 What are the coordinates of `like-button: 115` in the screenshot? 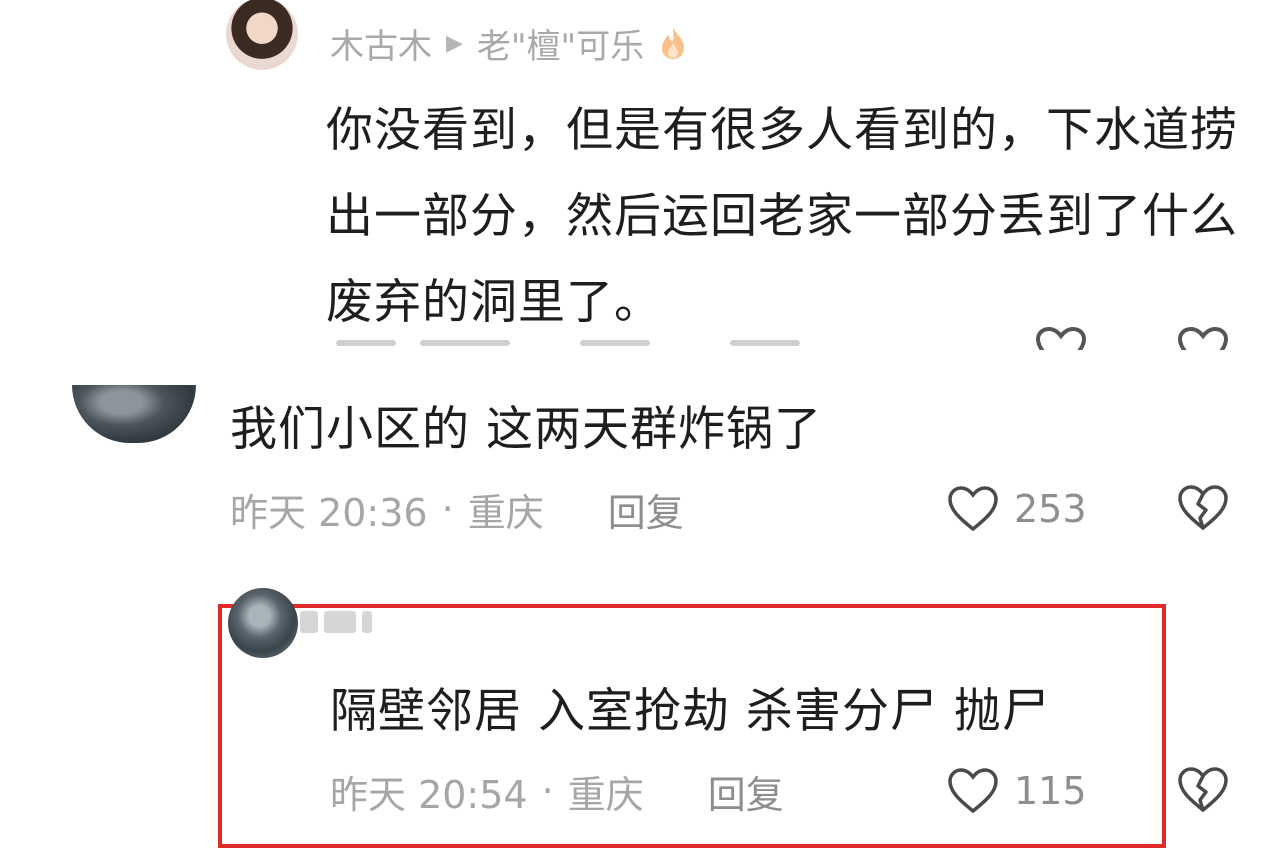 It's located at (1016, 791).